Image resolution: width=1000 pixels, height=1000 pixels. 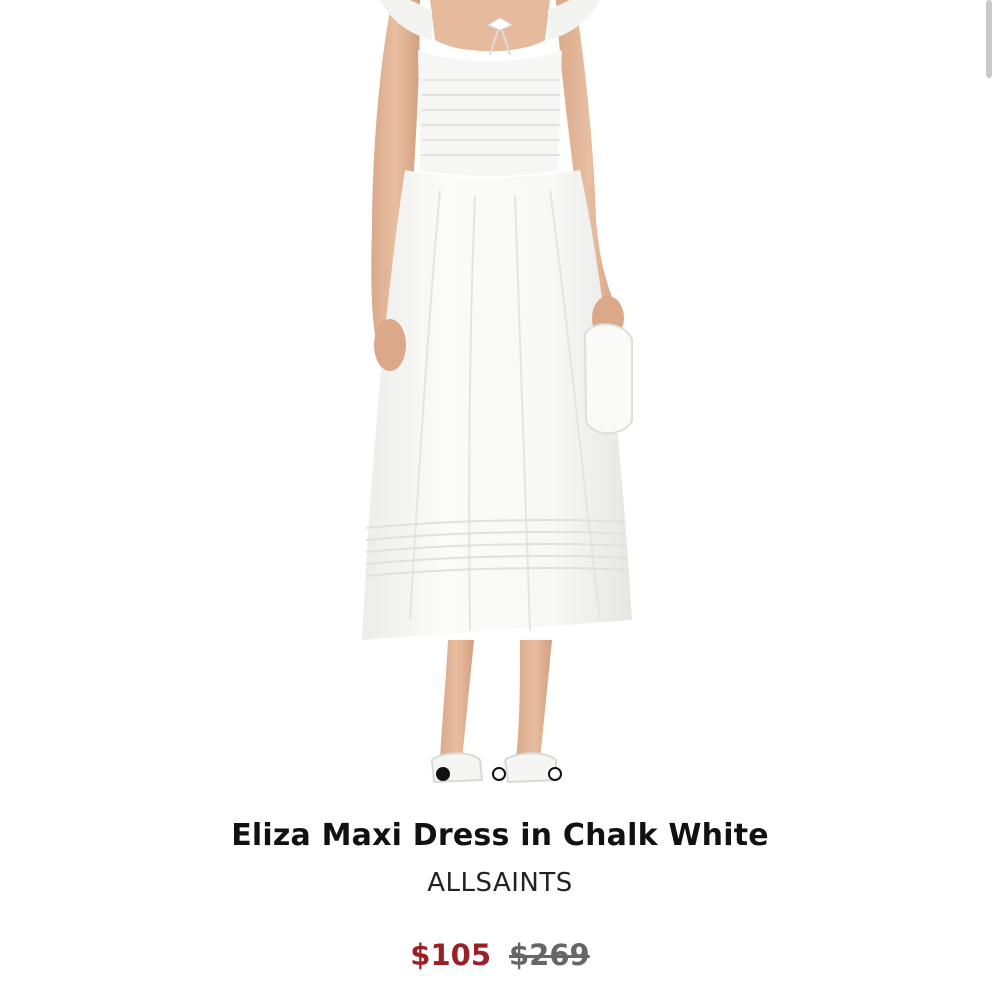 I want to click on sale-price: $105, so click(x=450, y=955).